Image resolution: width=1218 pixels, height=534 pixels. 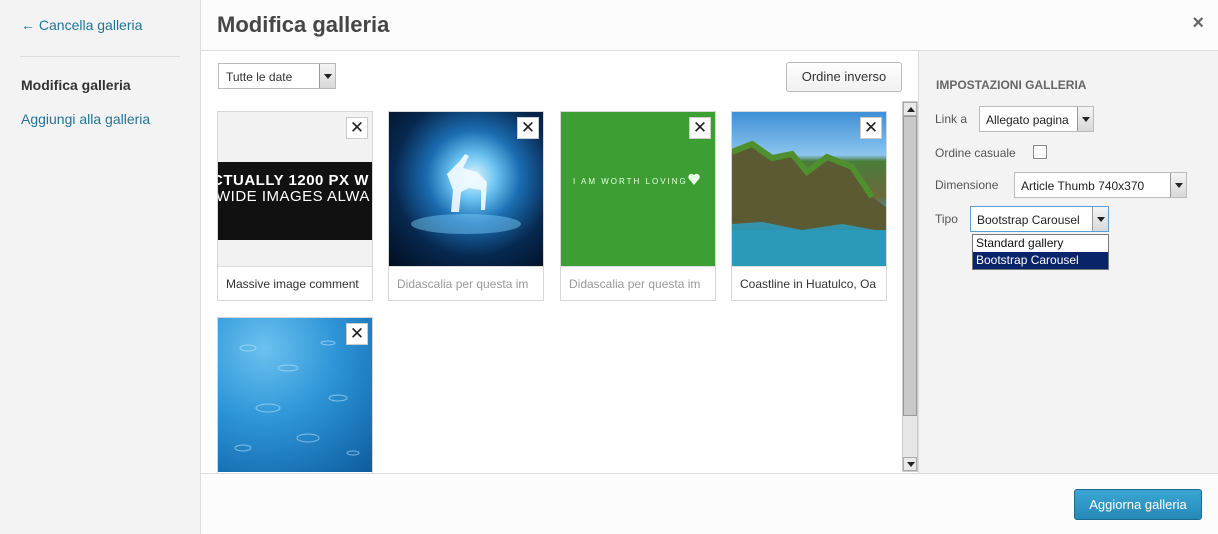 I want to click on link-to-label: Link a, so click(x=951, y=119).